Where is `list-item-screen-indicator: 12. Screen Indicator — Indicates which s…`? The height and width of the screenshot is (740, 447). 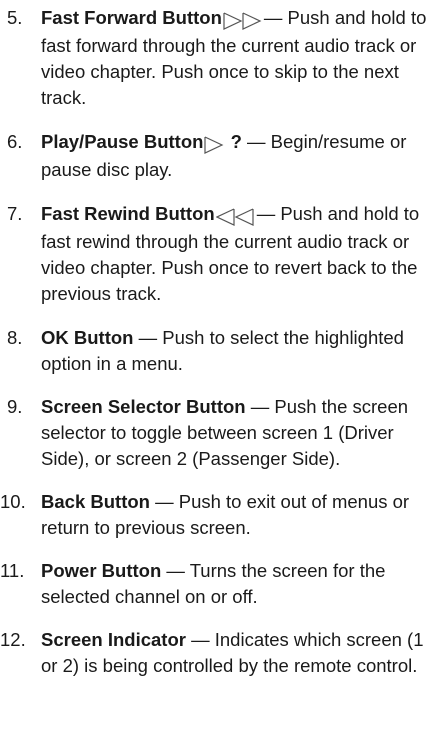
list-item-screen-indicator: 12. Screen Indicator — Indicates which s… is located at coordinates (223, 653).